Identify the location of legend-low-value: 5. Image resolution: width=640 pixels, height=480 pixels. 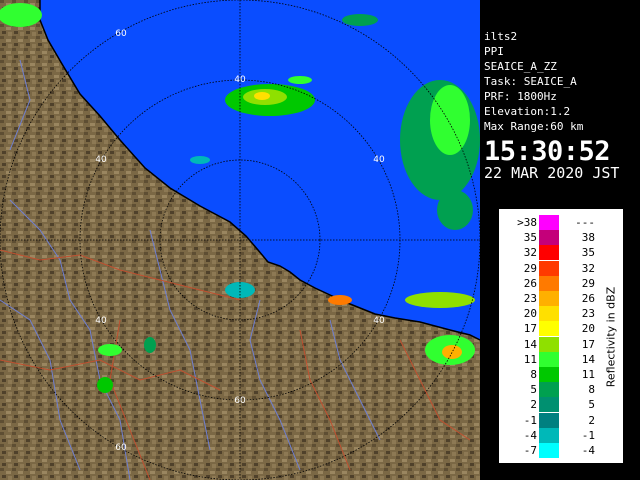
(533, 390).